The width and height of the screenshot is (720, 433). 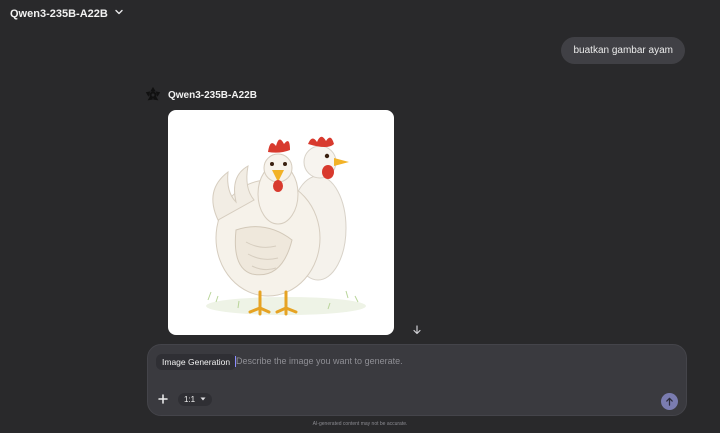 I want to click on assistant-name: Qwen3-235B-A22B, so click(x=212, y=95).